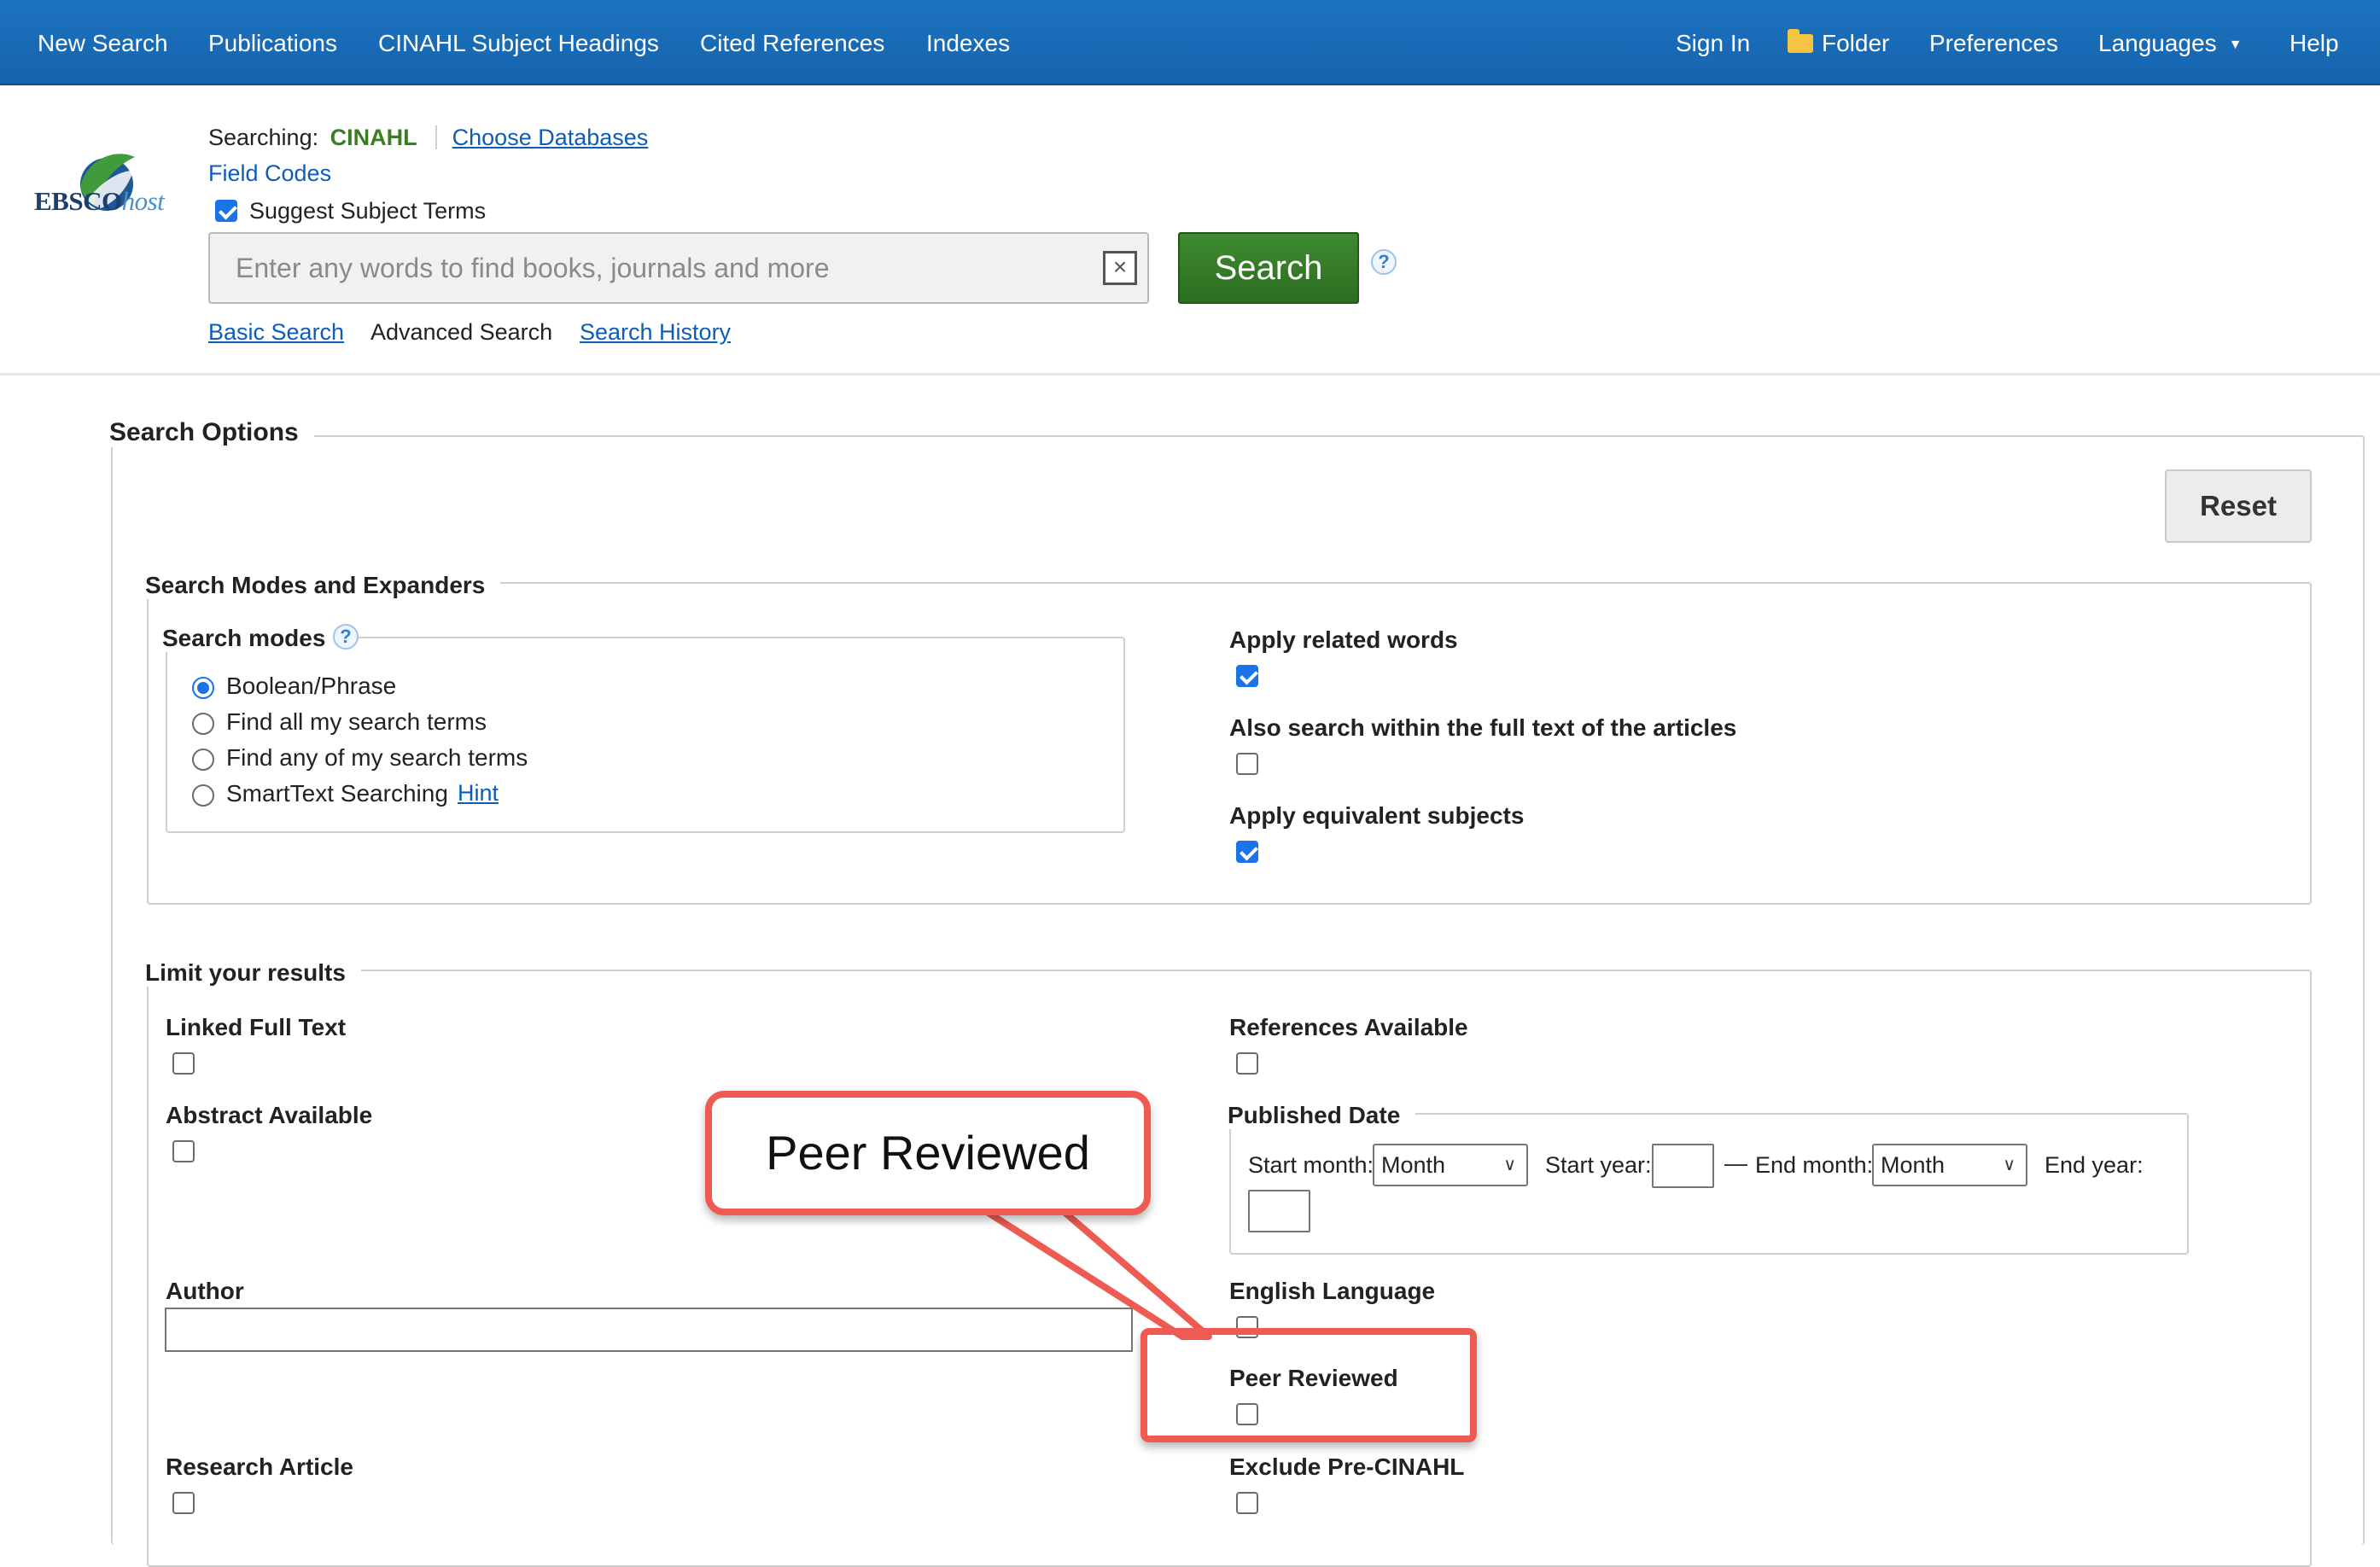  What do you see at coordinates (272, 42) in the screenshot?
I see `nav-publications: Publications` at bounding box center [272, 42].